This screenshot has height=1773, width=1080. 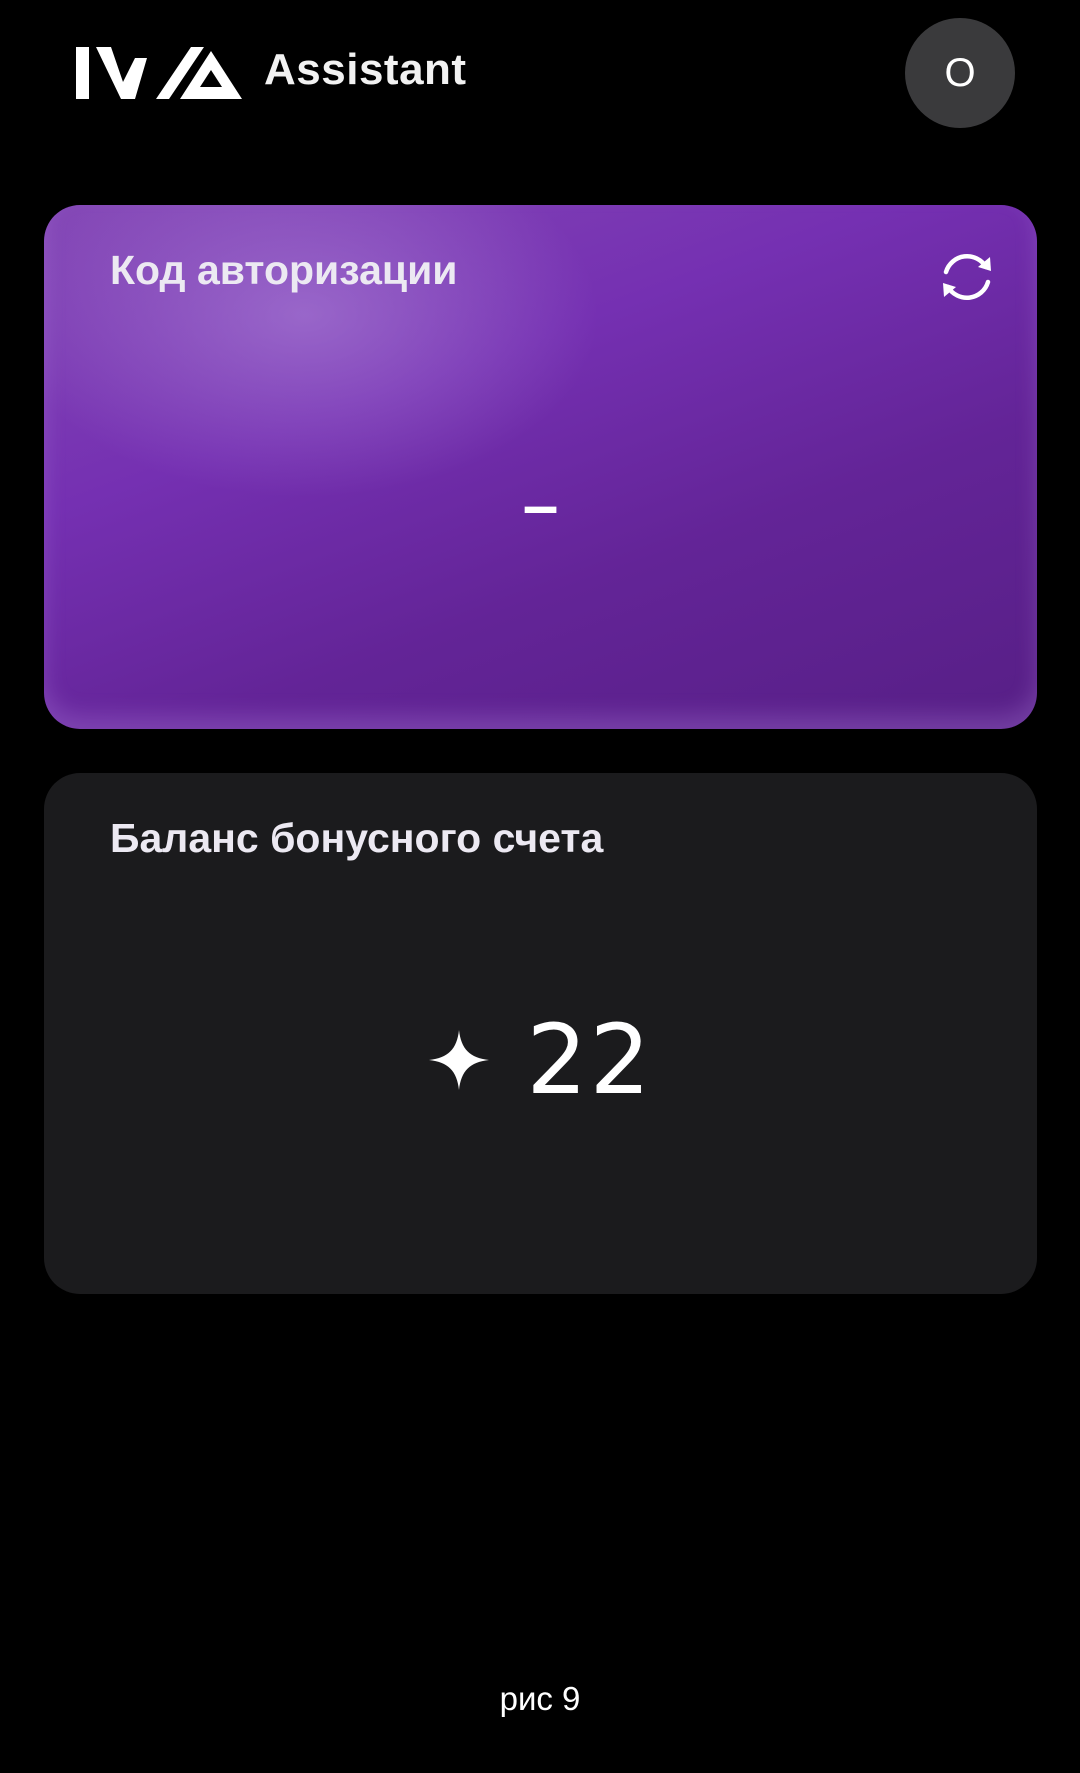 I want to click on balance-card-title: Баланс бонусного счета, so click(x=357, y=838).